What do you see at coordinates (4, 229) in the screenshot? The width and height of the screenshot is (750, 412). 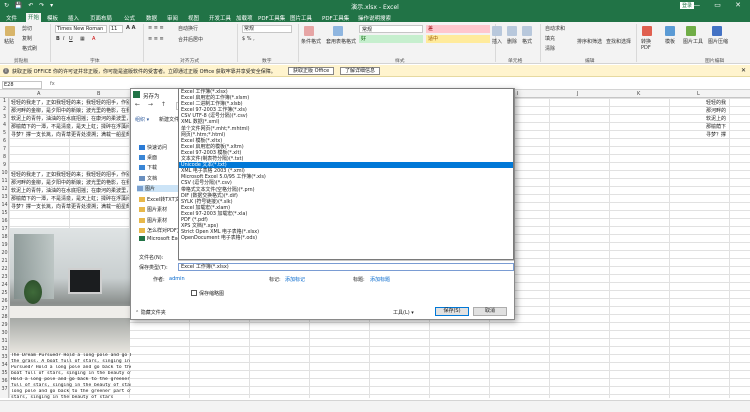 I see `row-header: 17` at bounding box center [4, 229].